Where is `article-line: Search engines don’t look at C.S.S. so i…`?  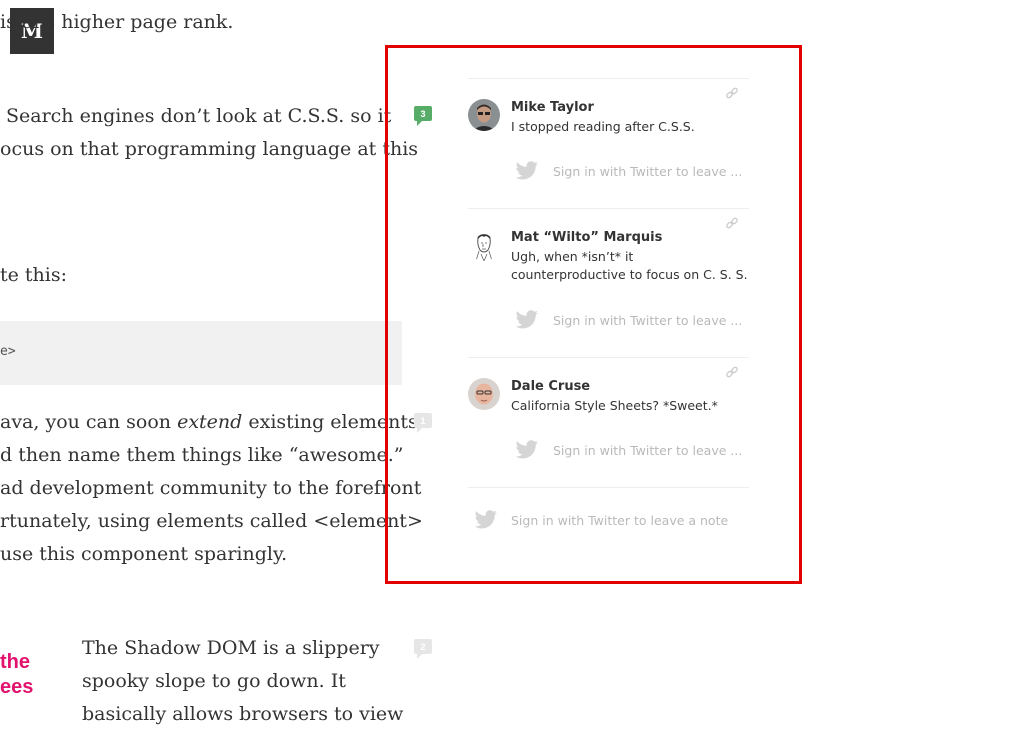
article-line: Search engines don’t look at C.S.S. so i… is located at coordinates (199, 116).